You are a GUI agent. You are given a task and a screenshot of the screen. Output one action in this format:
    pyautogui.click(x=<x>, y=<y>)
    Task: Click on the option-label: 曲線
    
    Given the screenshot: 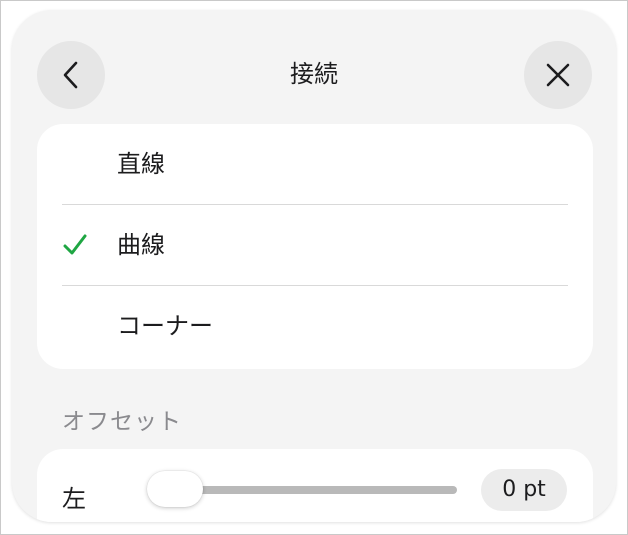 What is the action you would take?
    pyautogui.click(x=141, y=245)
    